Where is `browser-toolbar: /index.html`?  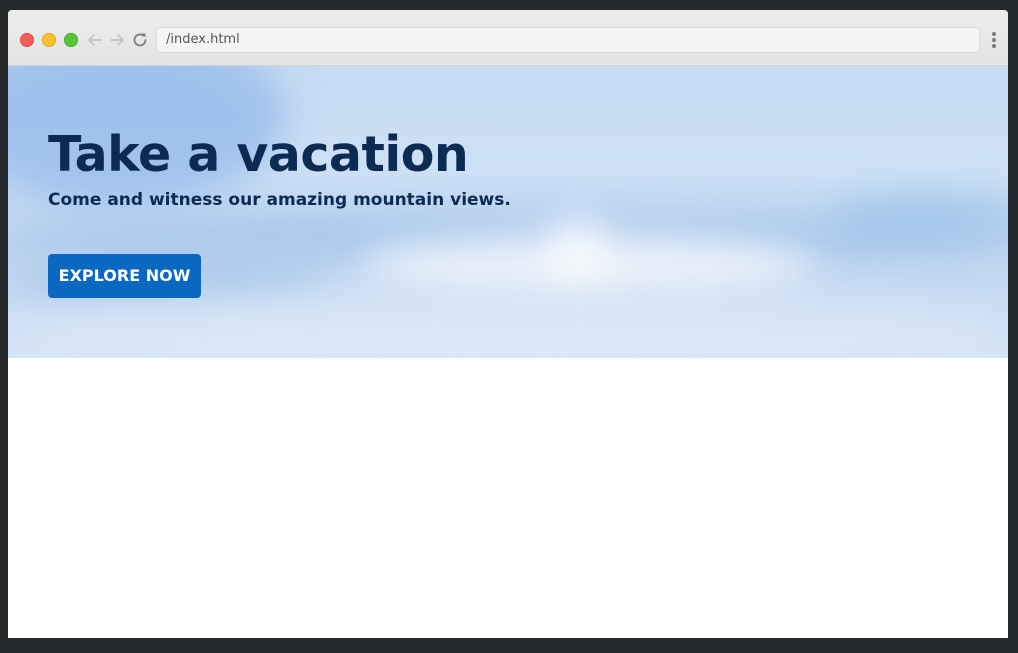
browser-toolbar: /index.html is located at coordinates (508, 38).